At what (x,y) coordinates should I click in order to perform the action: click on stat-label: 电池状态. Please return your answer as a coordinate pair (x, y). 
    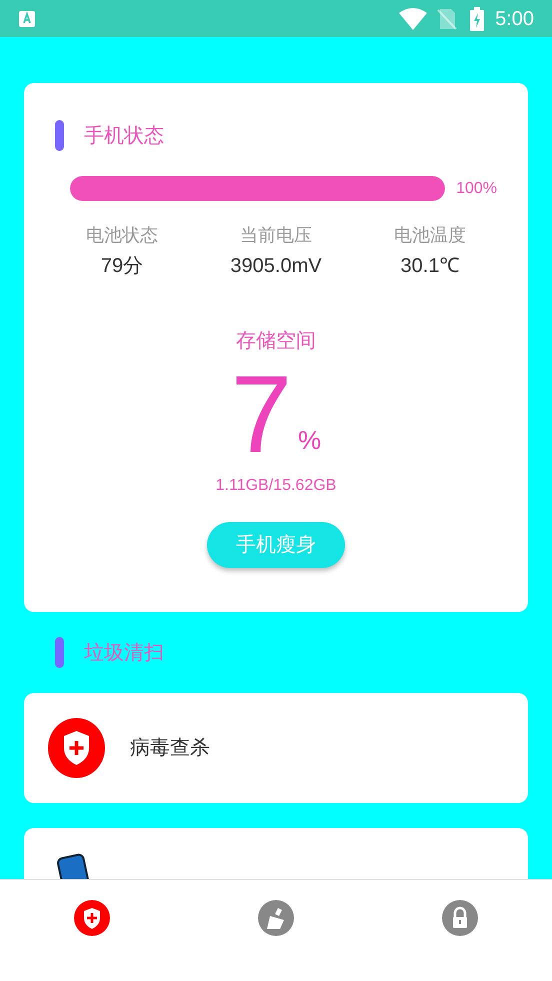
    Looking at the image, I should click on (122, 235).